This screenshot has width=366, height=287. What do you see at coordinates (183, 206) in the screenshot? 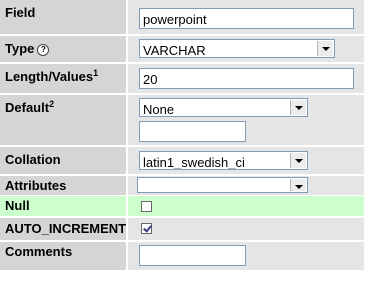
I see `row-null: Null` at bounding box center [183, 206].